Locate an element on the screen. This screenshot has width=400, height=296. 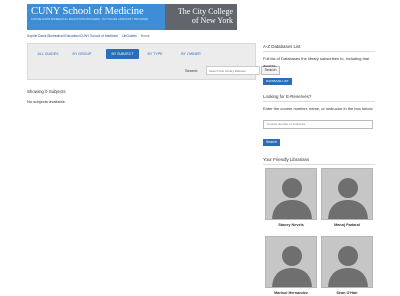
librarians-box: Your Friendly Librarians is located at coordinates (319, 161).